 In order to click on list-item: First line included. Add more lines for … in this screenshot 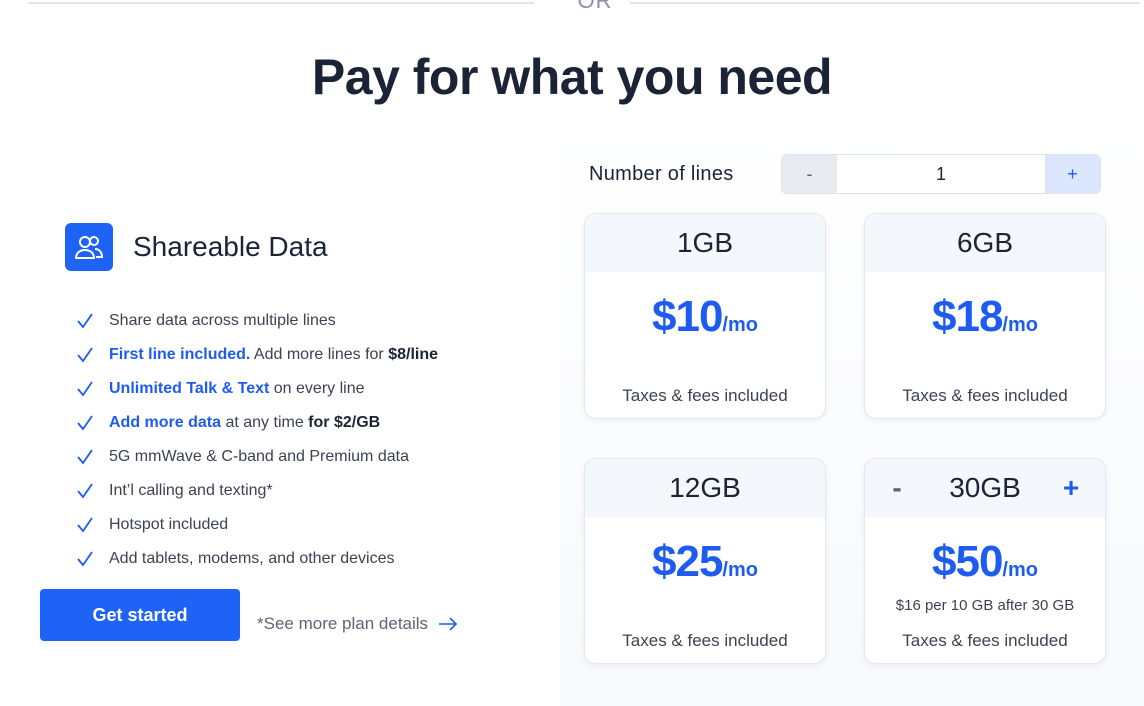, I will do `click(257, 355)`.